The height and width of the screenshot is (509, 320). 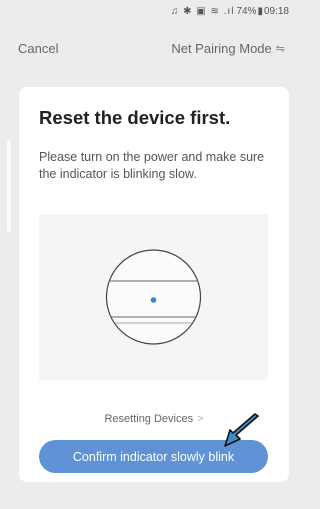 What do you see at coordinates (147, 48) in the screenshot?
I see `top-nav: Cancel Net Pairing Mode ⇋` at bounding box center [147, 48].